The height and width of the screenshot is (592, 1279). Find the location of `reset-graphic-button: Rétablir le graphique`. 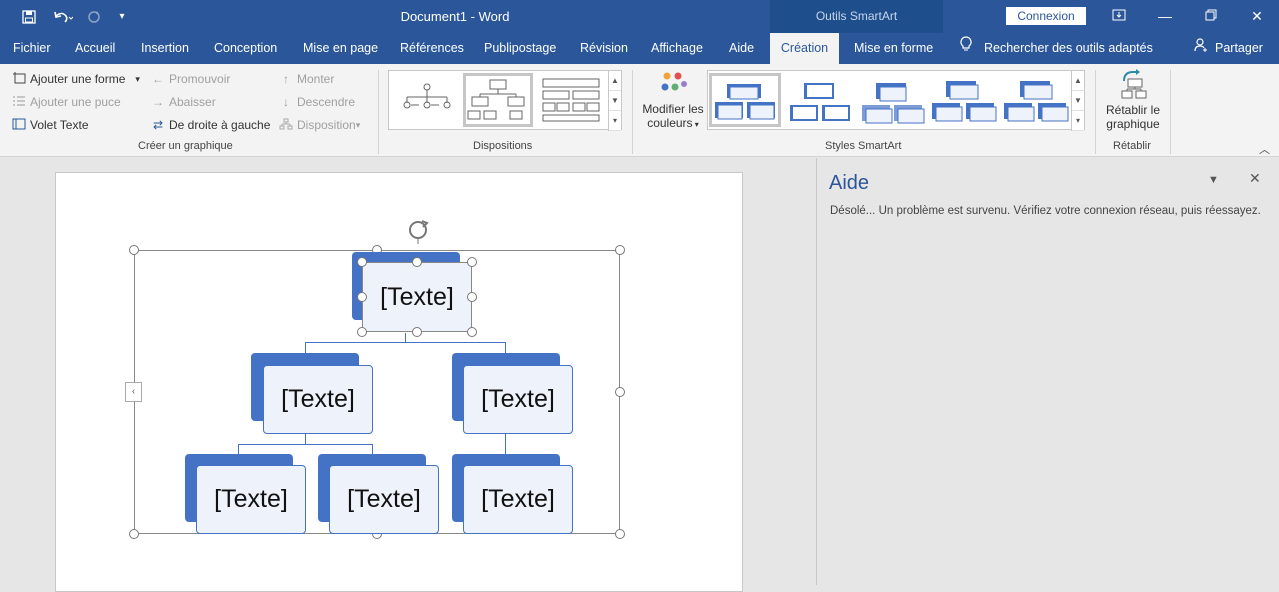

reset-graphic-button: Rétablir le graphique is located at coordinates (1133, 100).